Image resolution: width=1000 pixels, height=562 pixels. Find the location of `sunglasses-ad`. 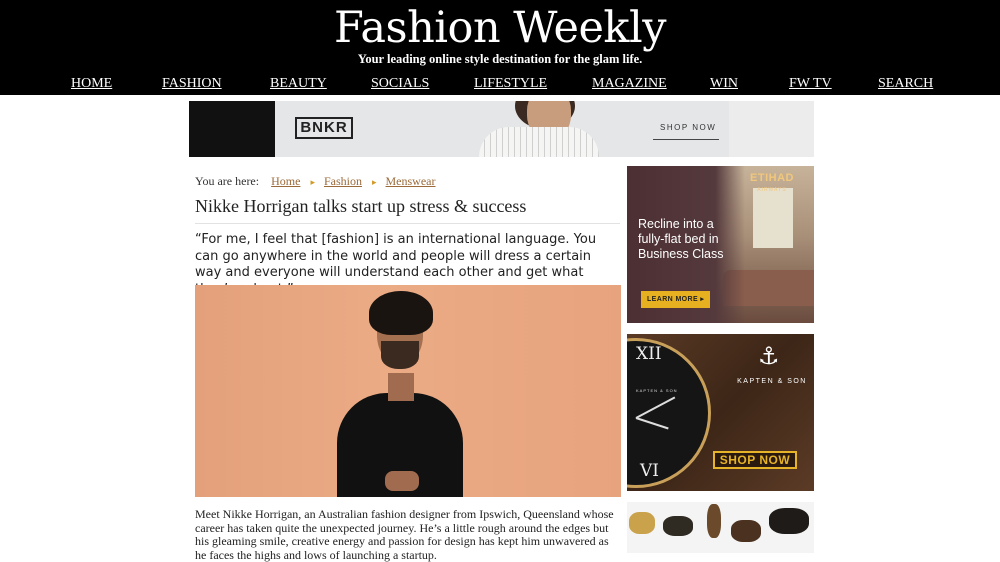

sunglasses-ad is located at coordinates (720, 527).